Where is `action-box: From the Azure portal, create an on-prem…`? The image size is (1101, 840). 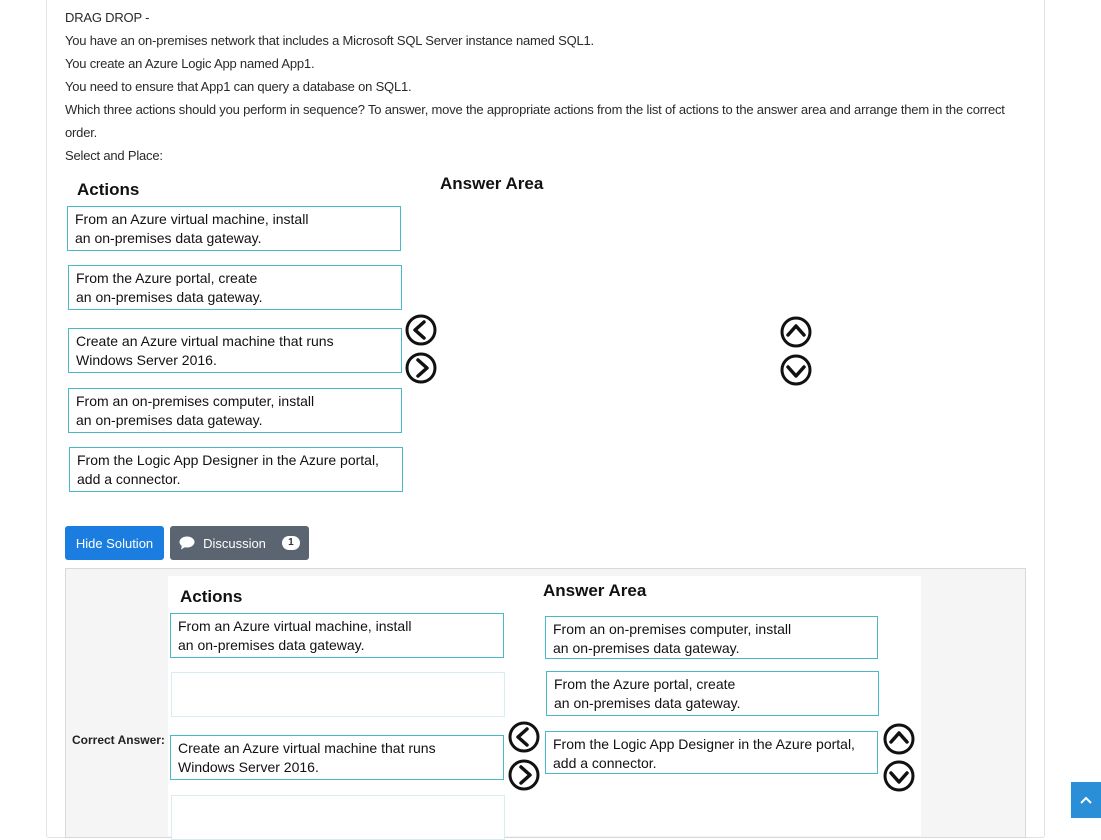
action-box: From the Azure portal, create an on-prem… is located at coordinates (235, 287).